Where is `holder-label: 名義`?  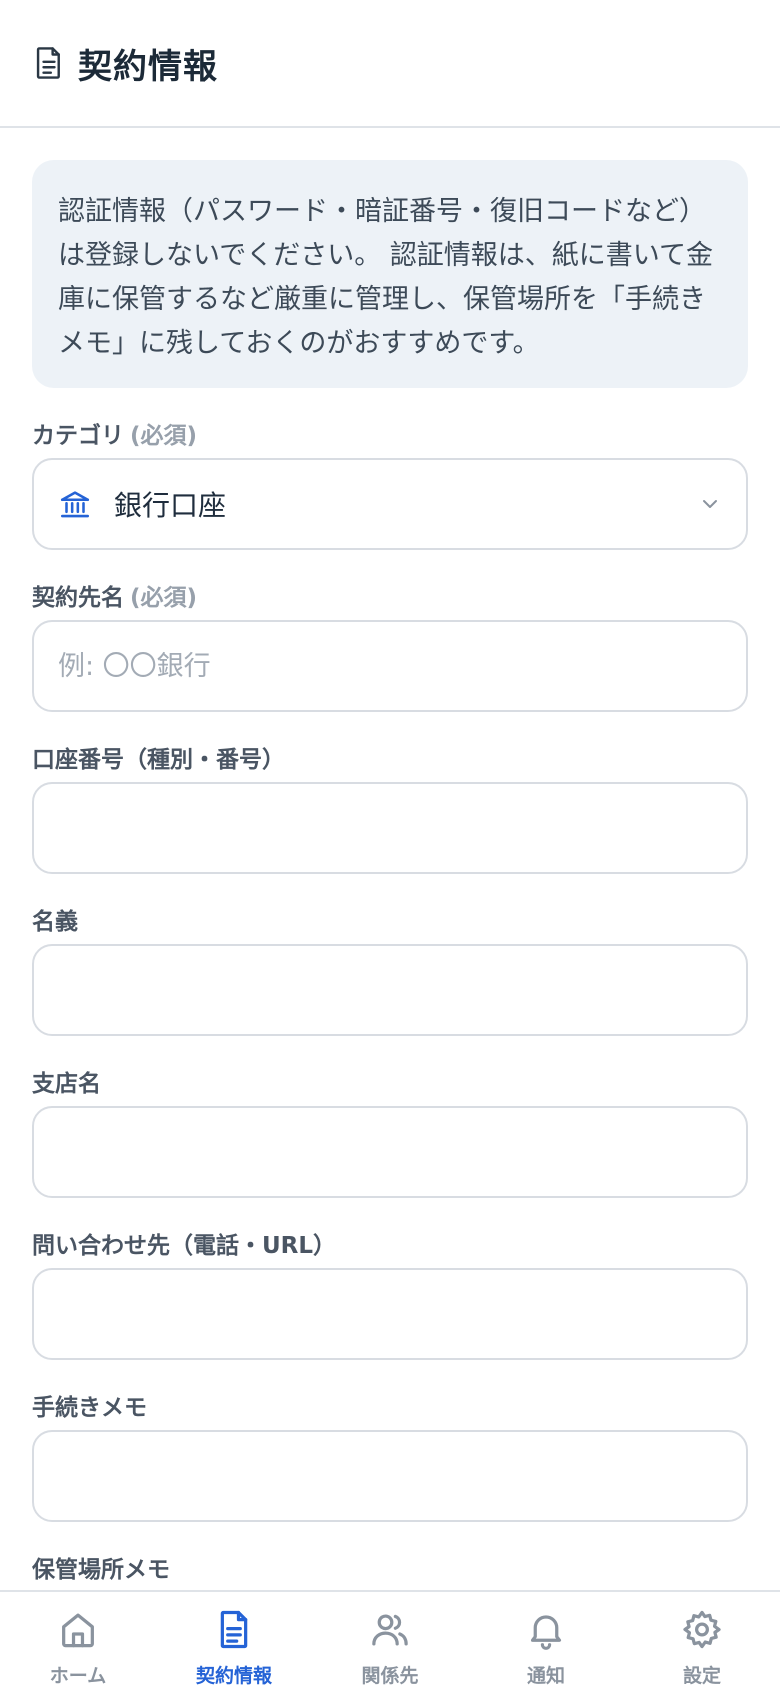
holder-label: 名義 is located at coordinates (55, 922).